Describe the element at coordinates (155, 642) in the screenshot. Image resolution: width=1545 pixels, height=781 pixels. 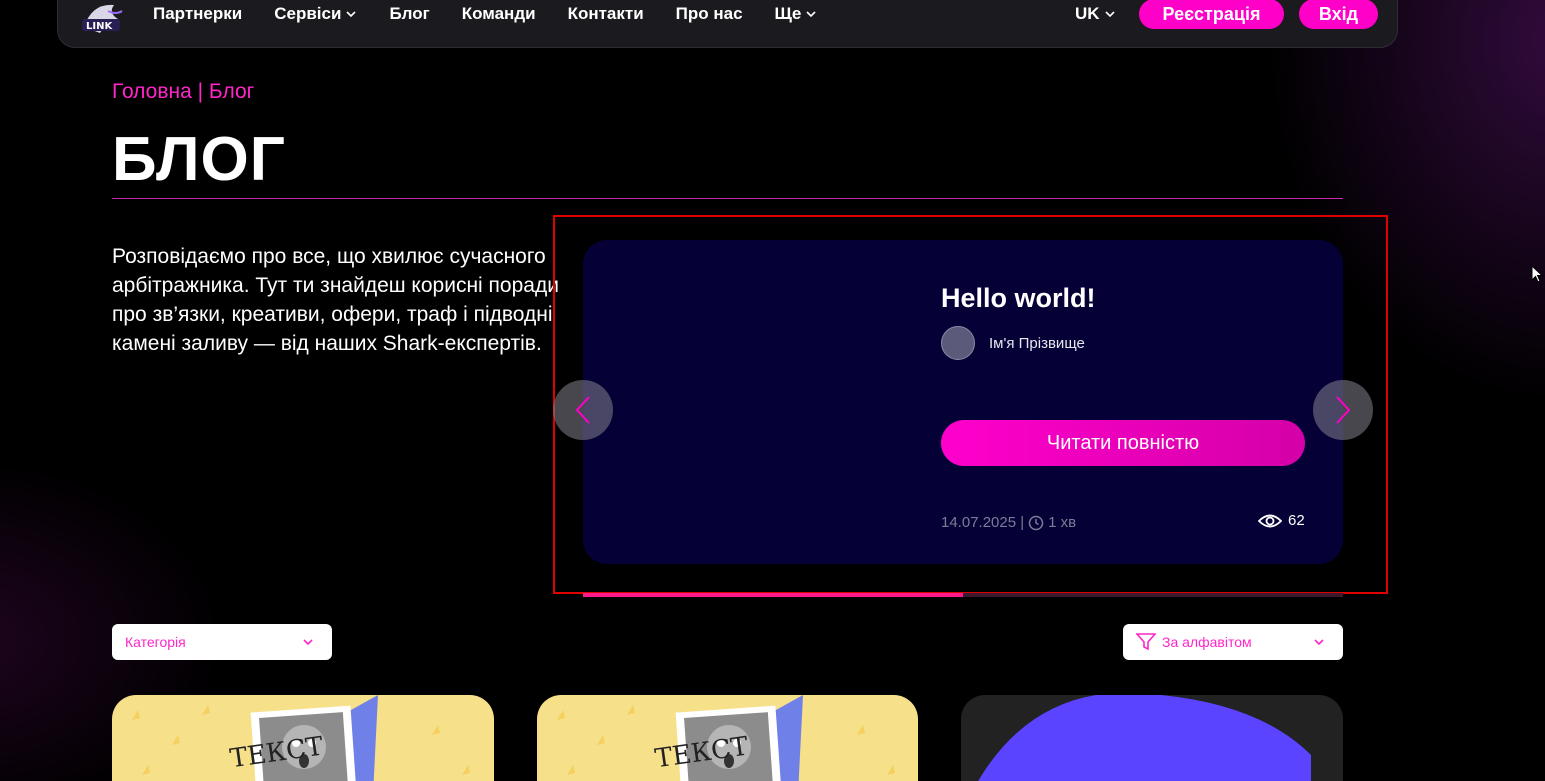
I see `category-select-label: Категорія` at that location.